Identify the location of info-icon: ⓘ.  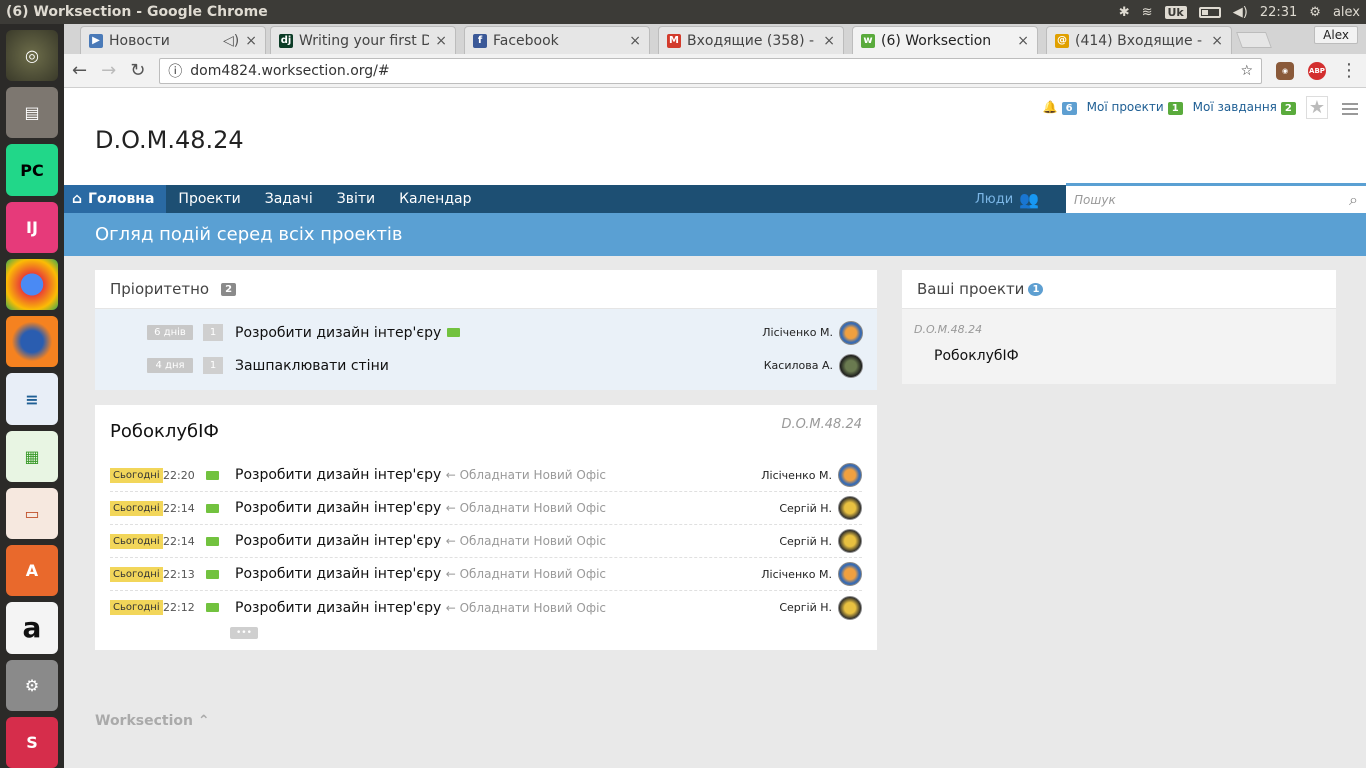
(175, 71).